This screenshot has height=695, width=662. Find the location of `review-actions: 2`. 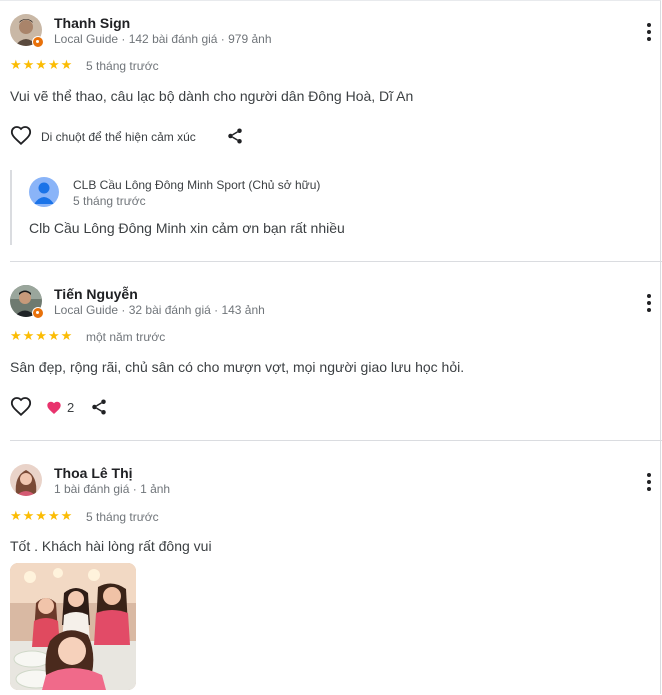

review-actions: 2 is located at coordinates (70, 408).